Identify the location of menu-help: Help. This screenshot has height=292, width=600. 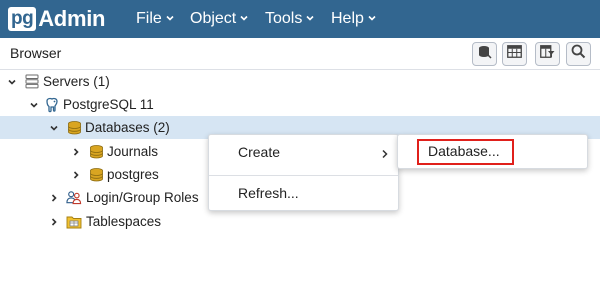
(353, 19).